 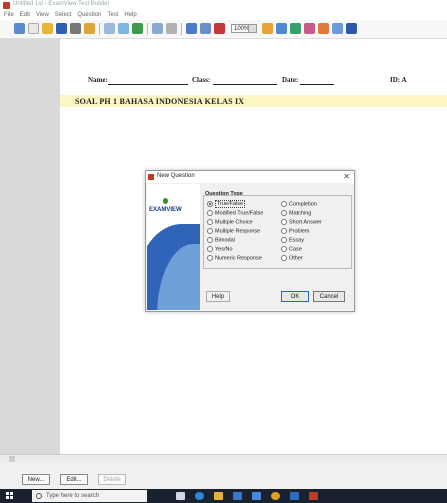 I want to click on file-explorer-icon, so click(x=218, y=496).